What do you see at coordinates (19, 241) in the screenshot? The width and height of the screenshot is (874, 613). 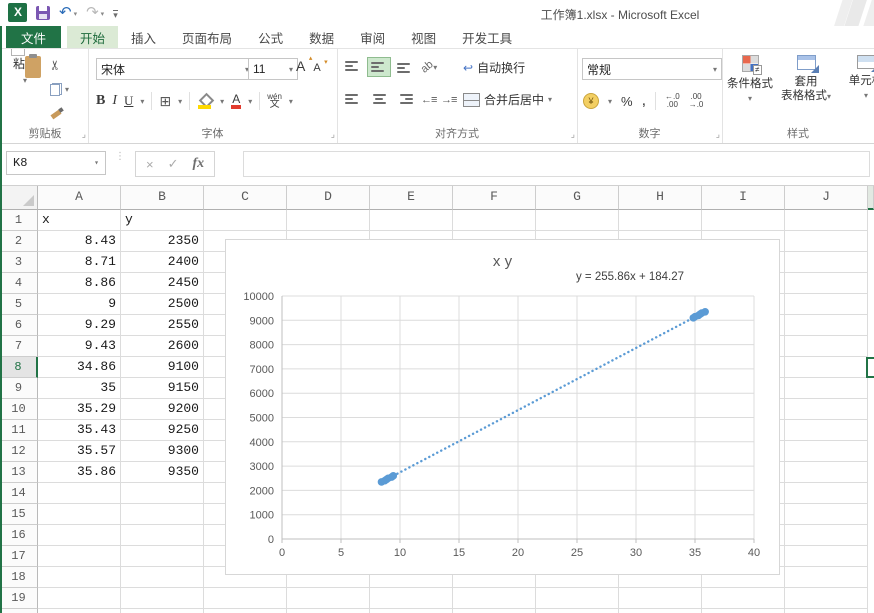 I see `row-header-2: 2` at bounding box center [19, 241].